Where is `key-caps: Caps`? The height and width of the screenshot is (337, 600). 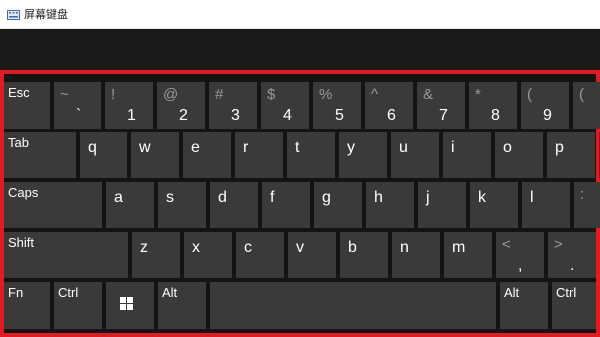
key-caps: Caps is located at coordinates (53, 205).